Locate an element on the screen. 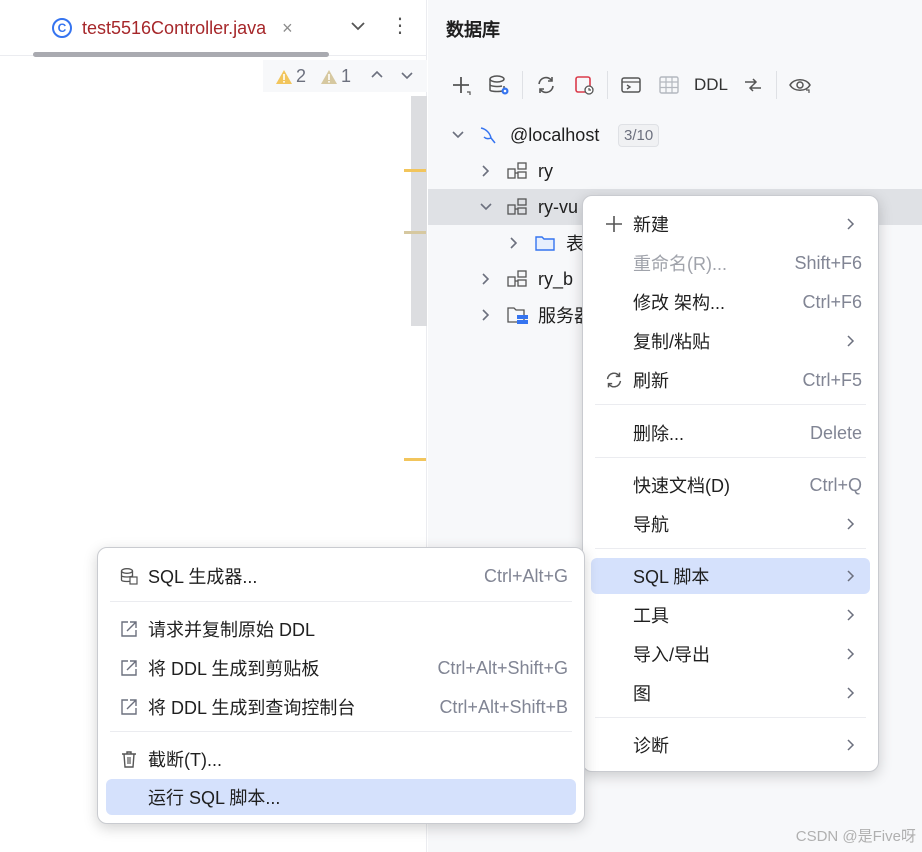  chevron-up-icon is located at coordinates (377, 75).